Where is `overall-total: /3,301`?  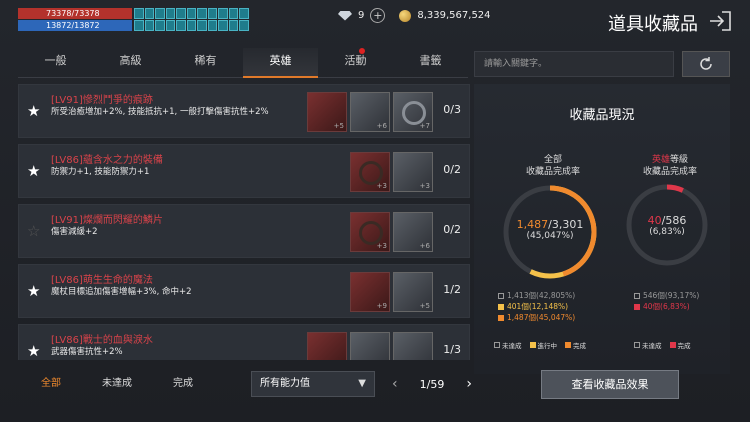
overall-total: /3,301 is located at coordinates (566, 224).